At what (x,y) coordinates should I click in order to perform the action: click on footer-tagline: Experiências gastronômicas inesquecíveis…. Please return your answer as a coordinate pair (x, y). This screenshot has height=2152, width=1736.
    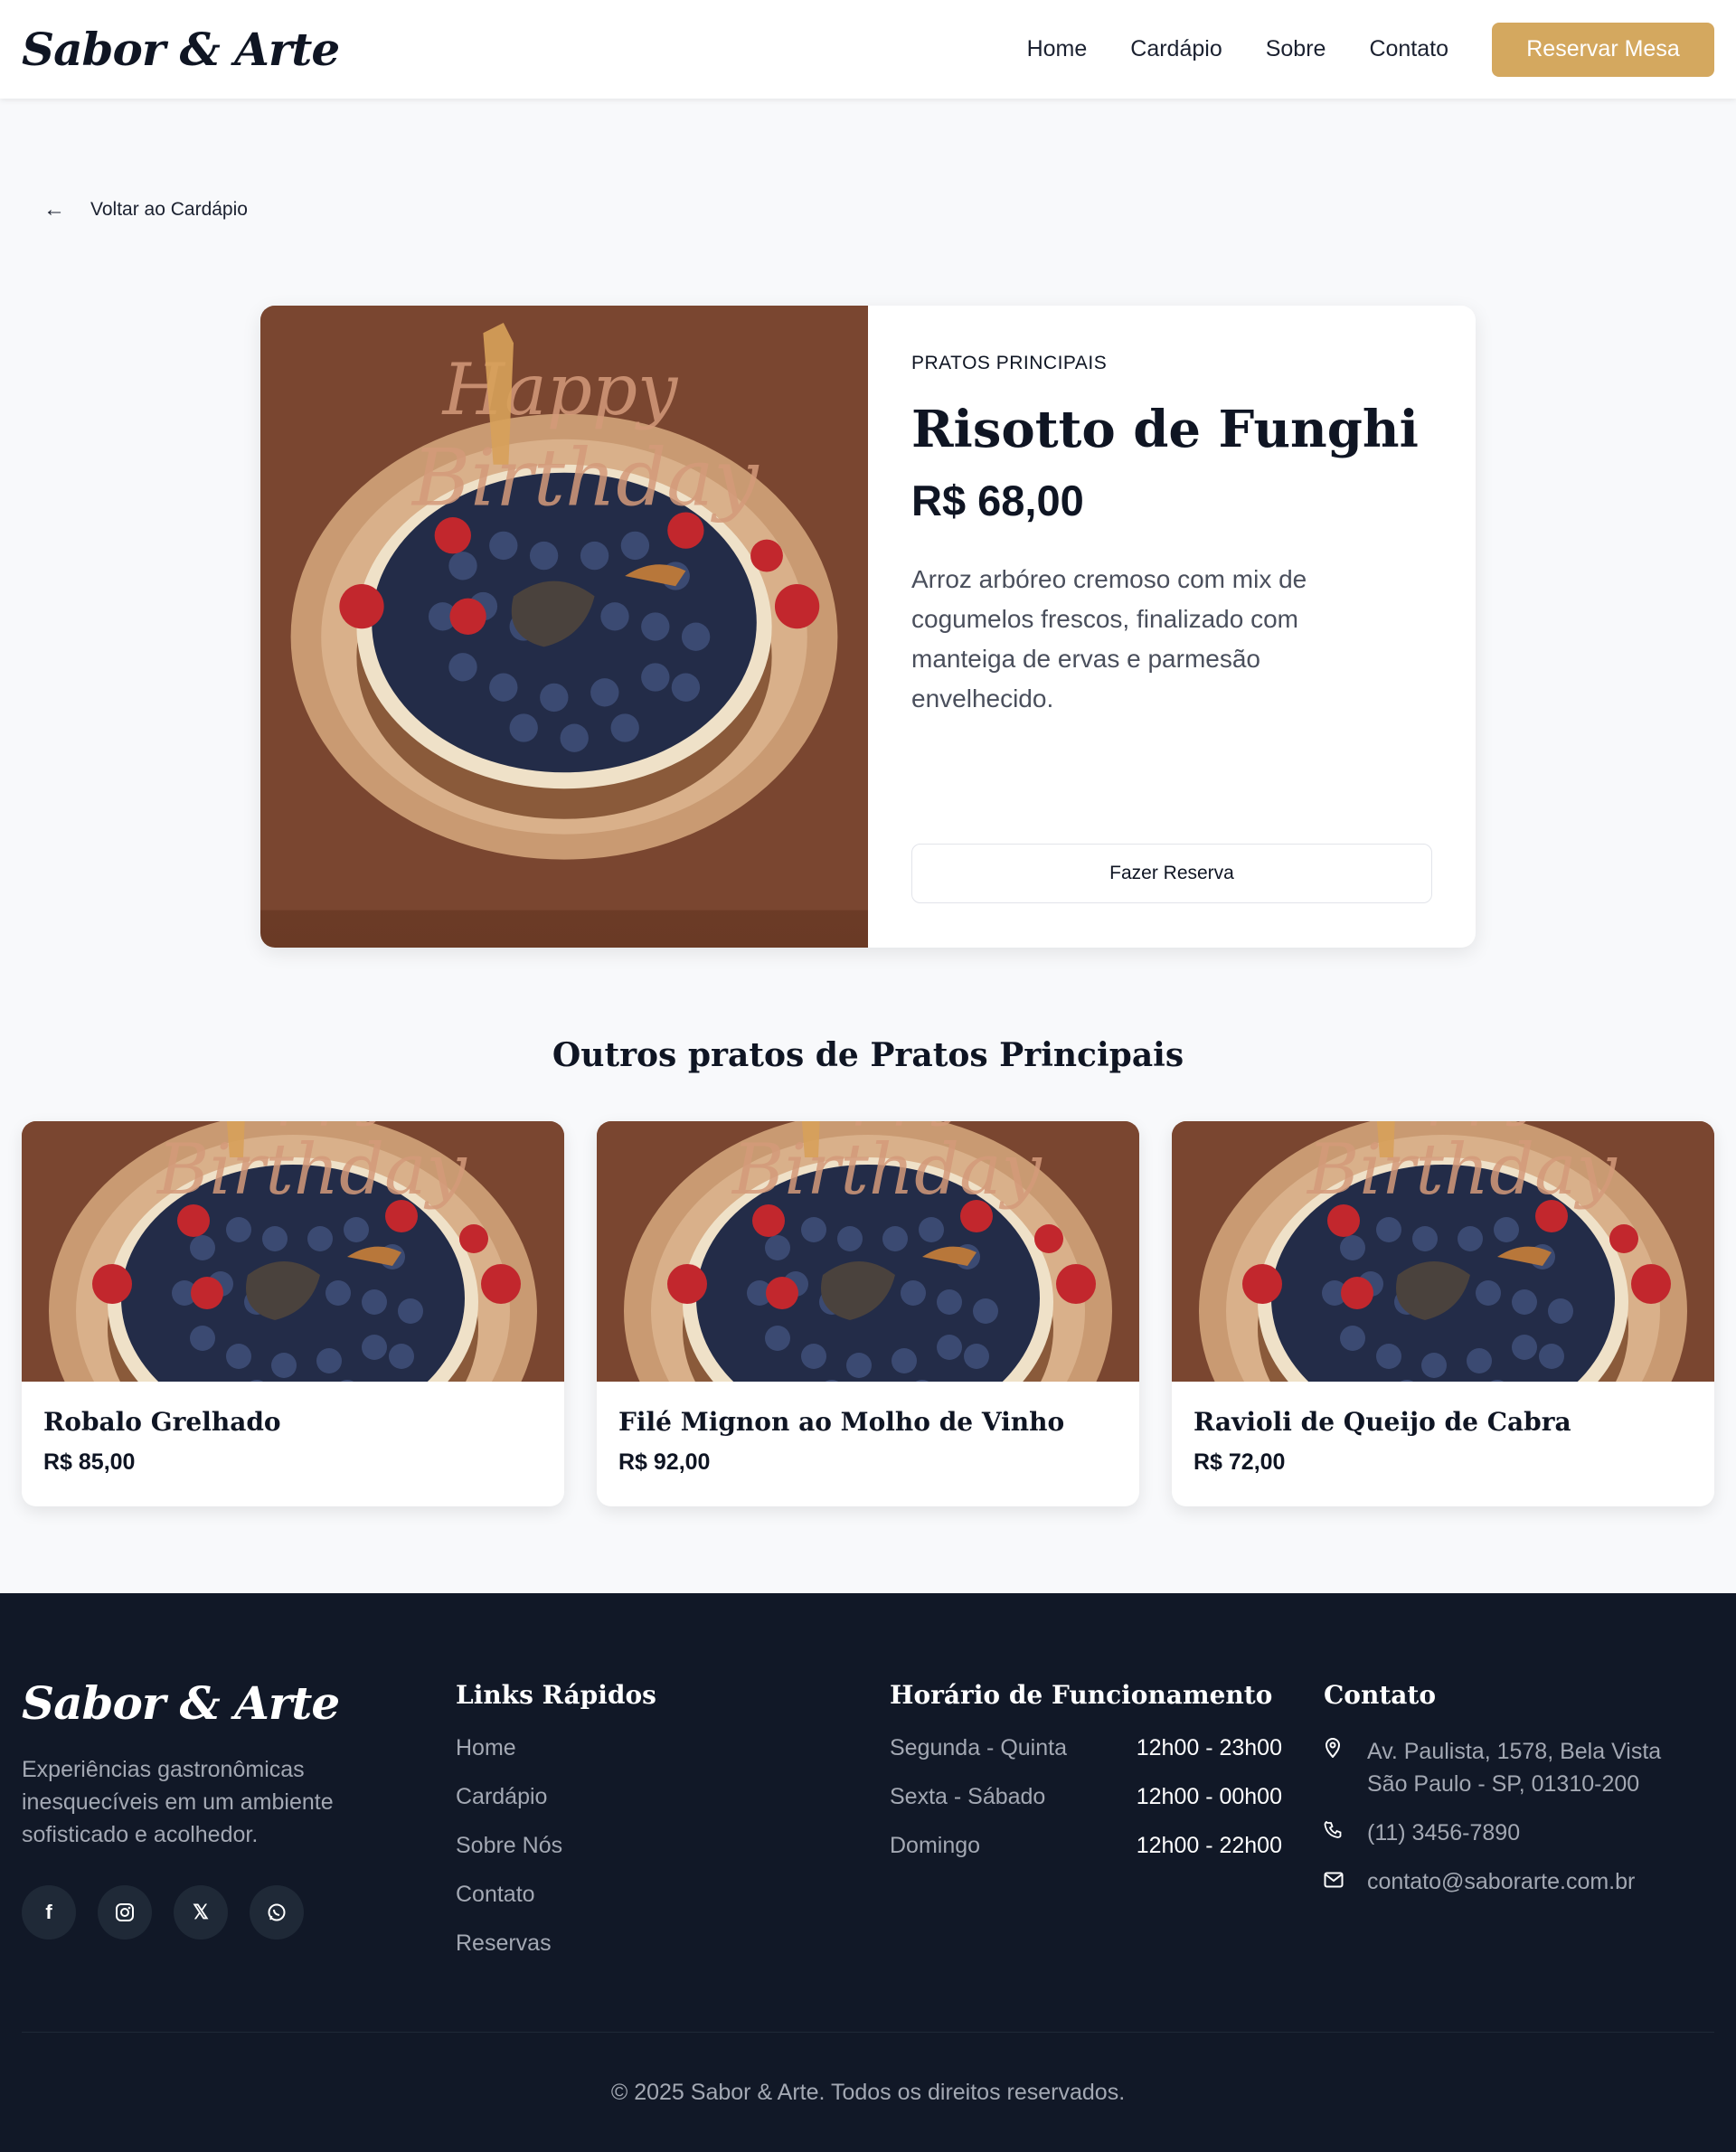
    Looking at the image, I should click on (178, 1802).